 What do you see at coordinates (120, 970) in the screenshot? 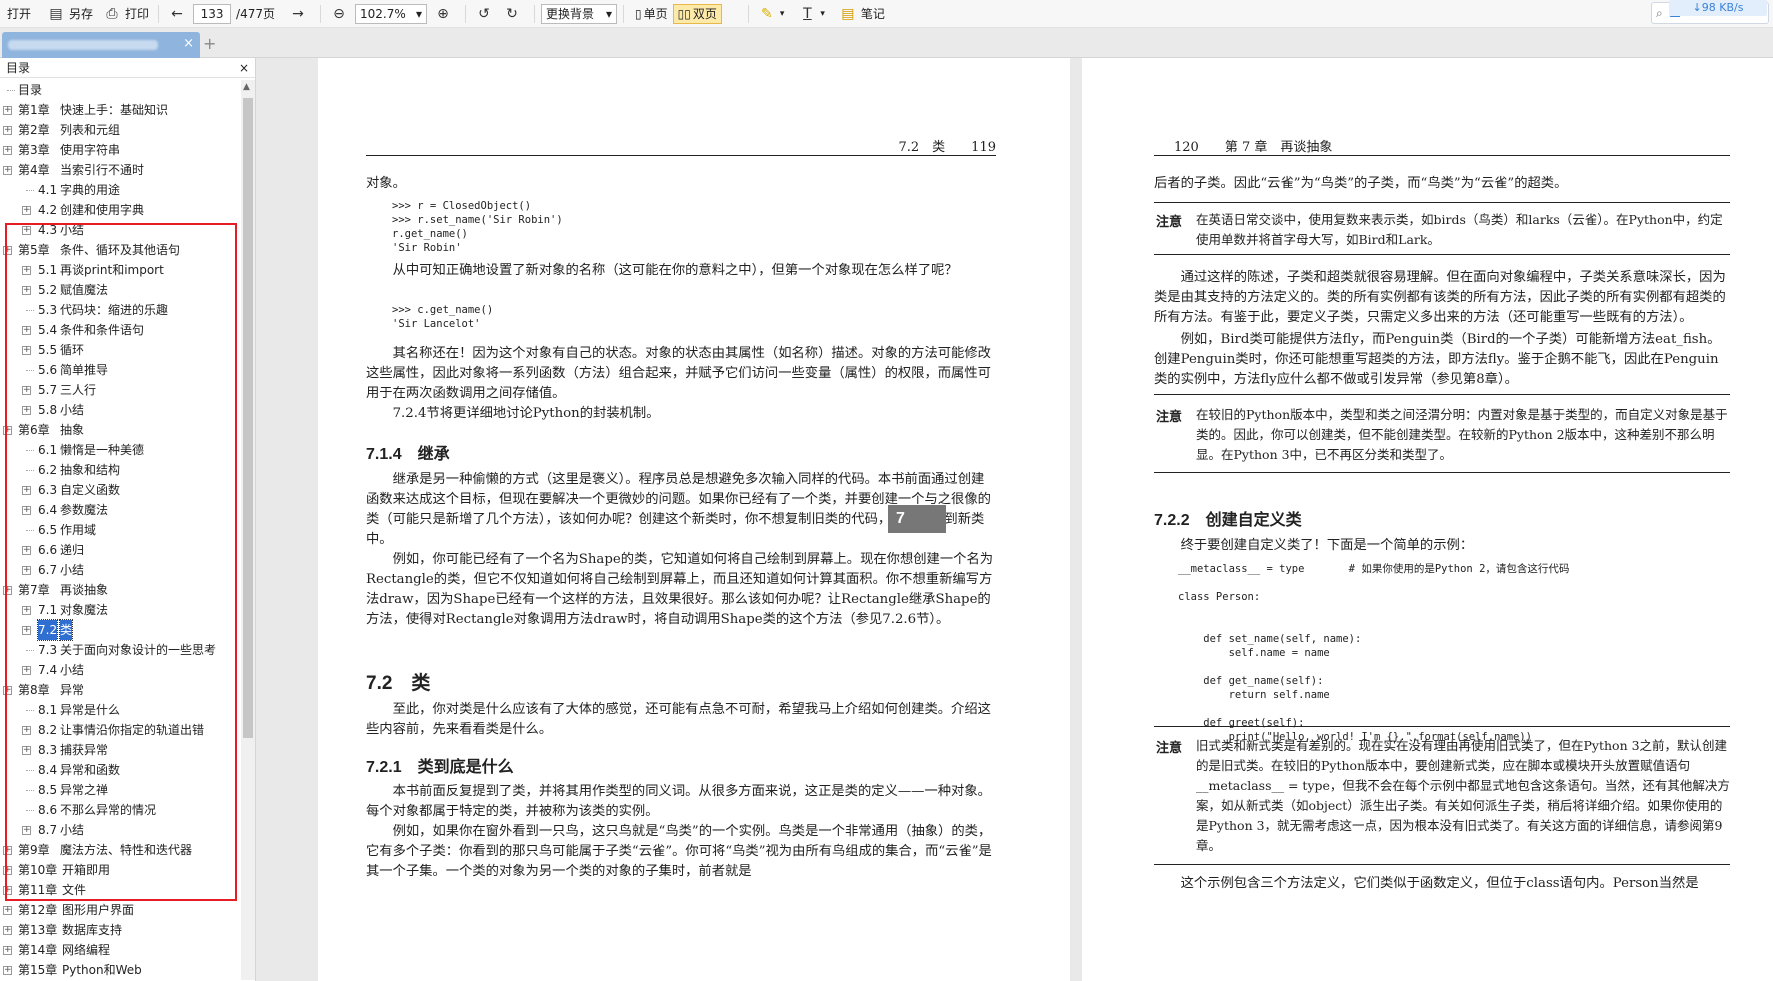
I see `toc-item: +第15章Python和Web` at bounding box center [120, 970].